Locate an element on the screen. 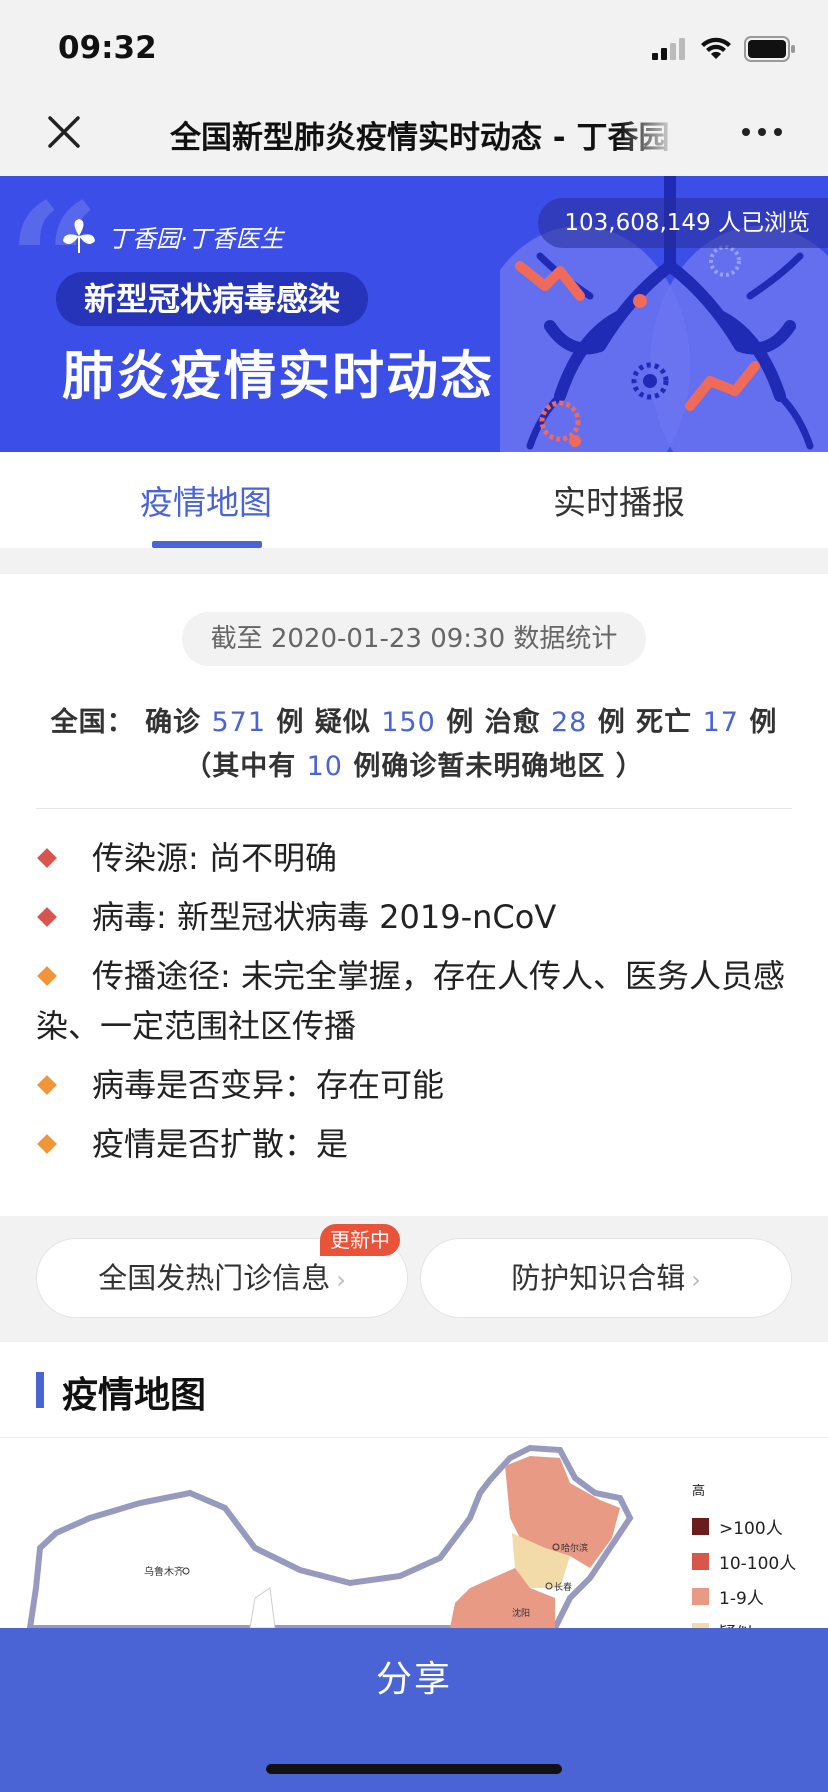  protection-guide-button: 防护知识合辑 › is located at coordinates (606, 1278).